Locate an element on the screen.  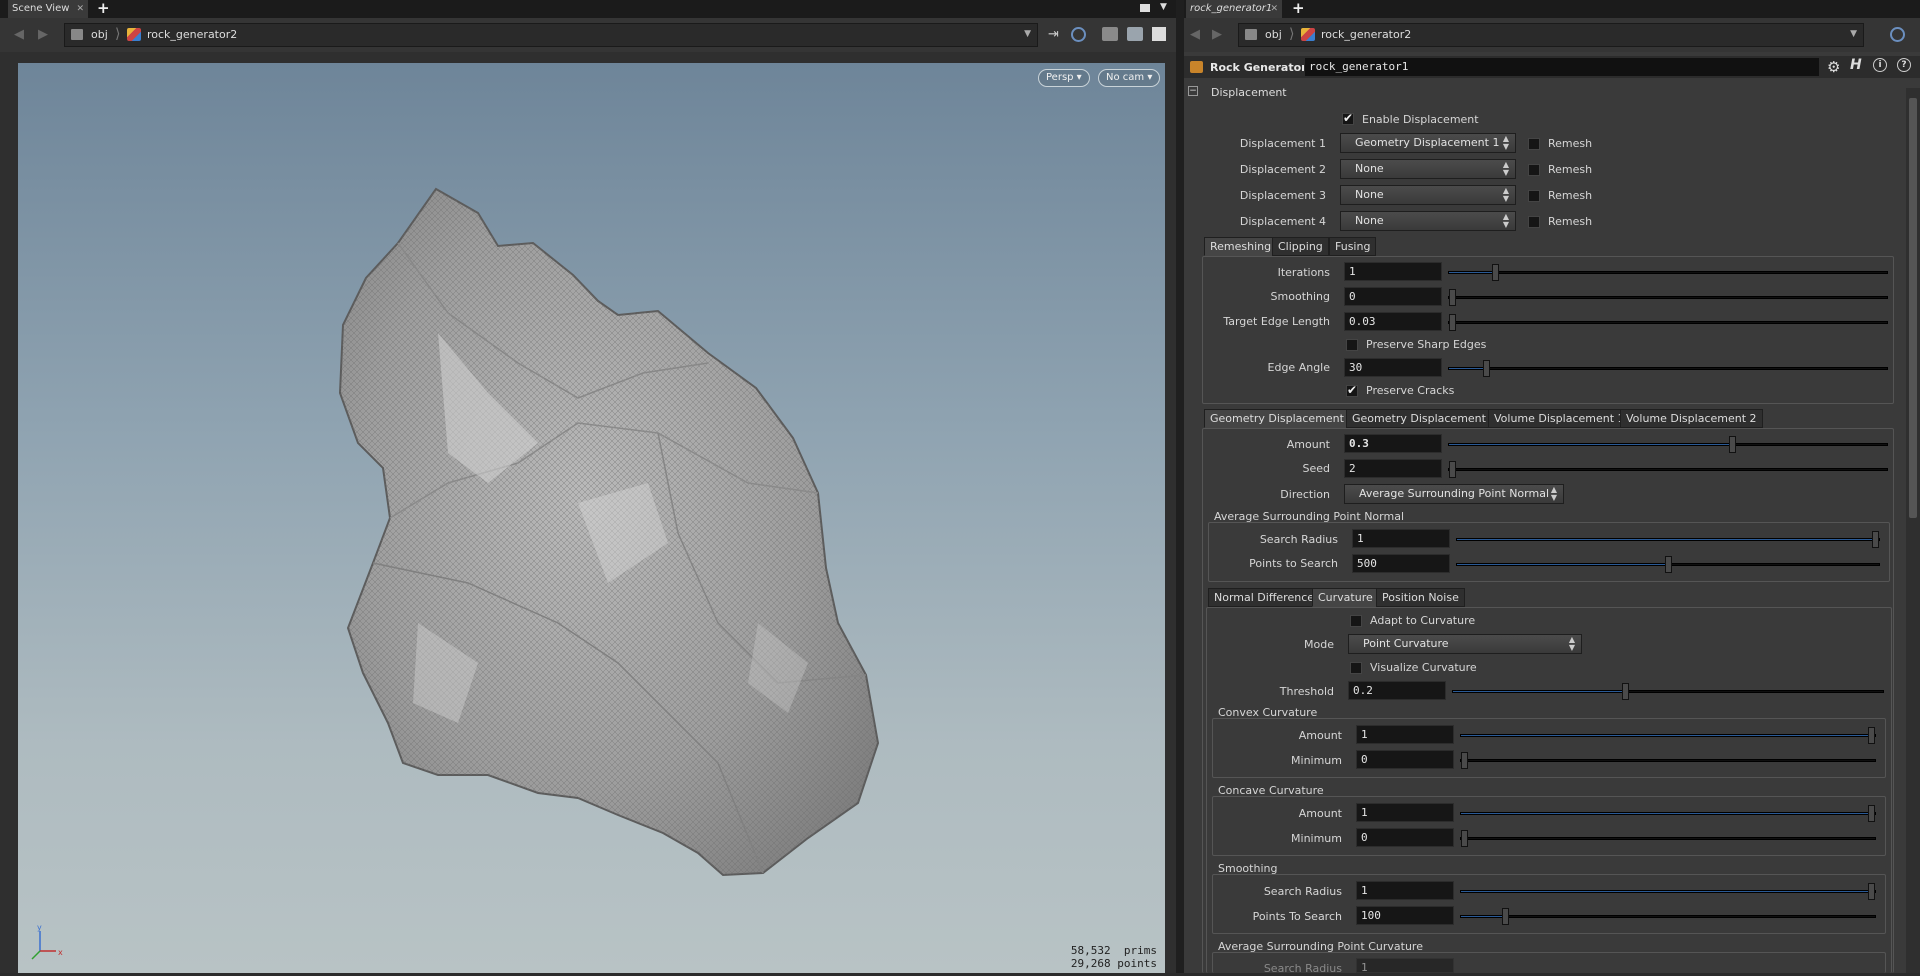
amount-field: 0.3 is located at coordinates (1393, 443).